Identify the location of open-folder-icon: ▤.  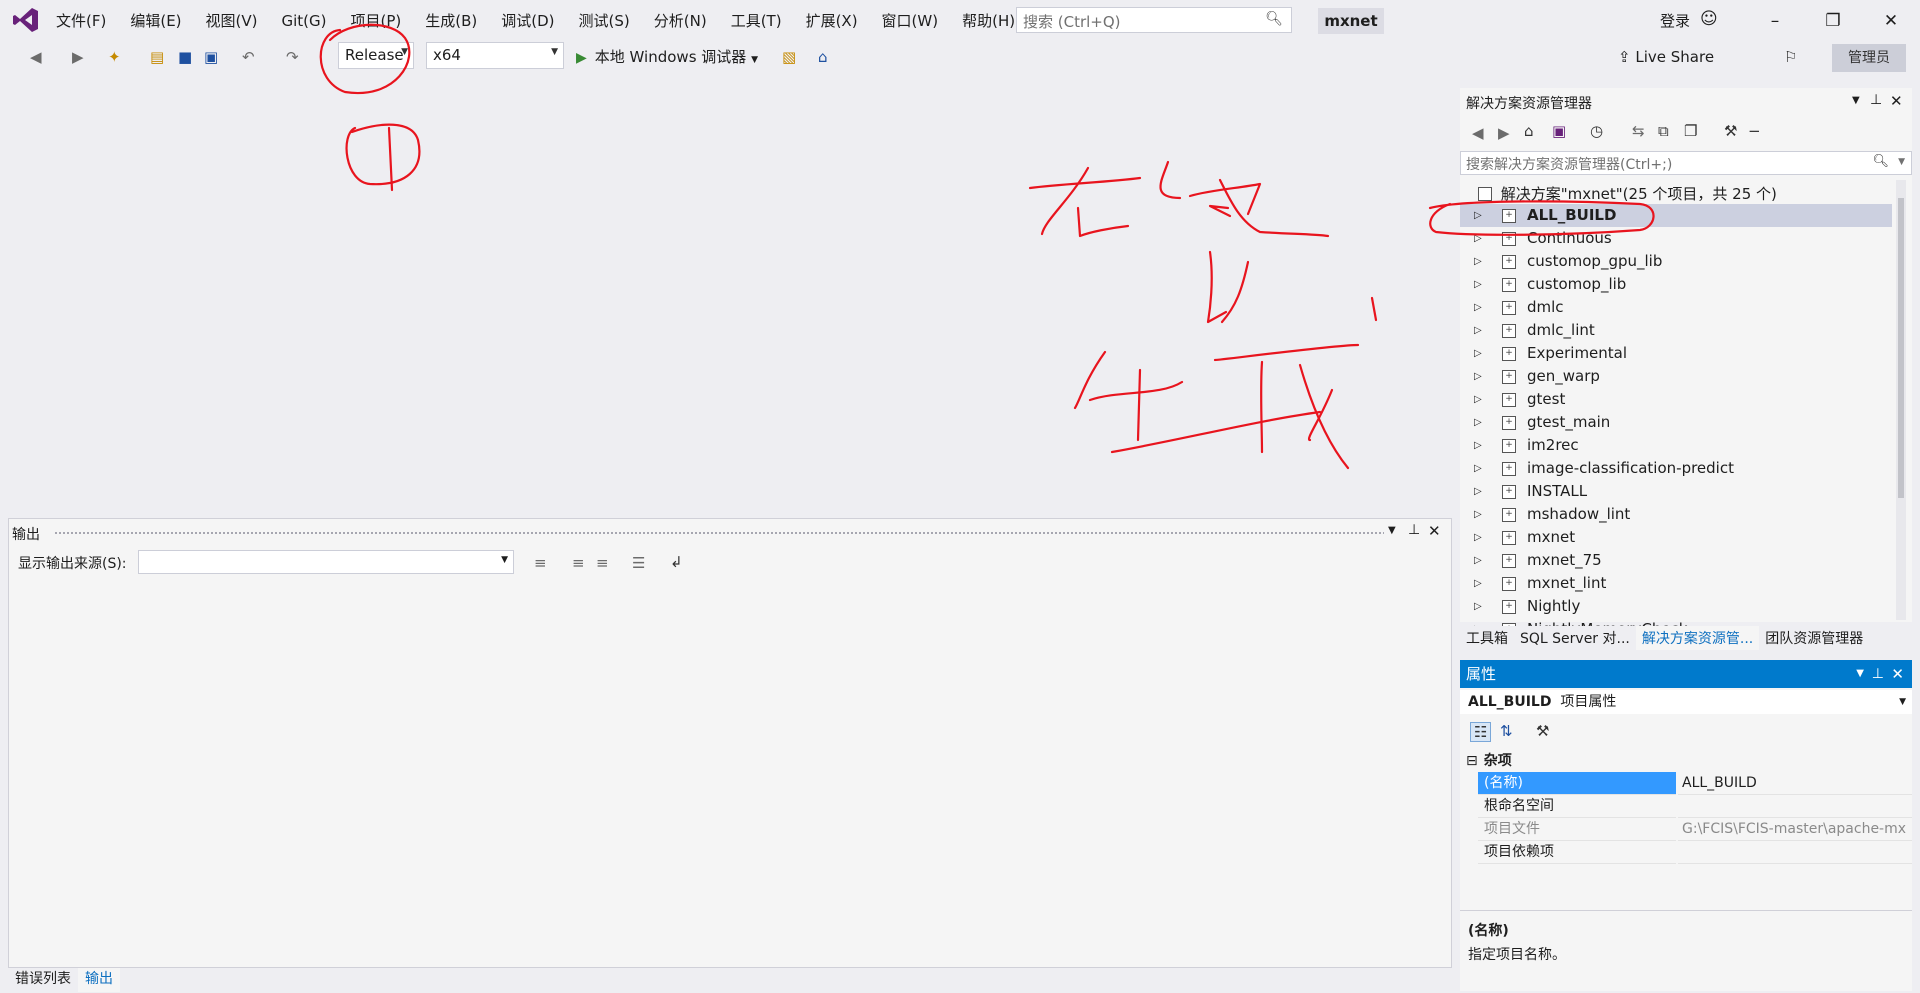
(157, 57).